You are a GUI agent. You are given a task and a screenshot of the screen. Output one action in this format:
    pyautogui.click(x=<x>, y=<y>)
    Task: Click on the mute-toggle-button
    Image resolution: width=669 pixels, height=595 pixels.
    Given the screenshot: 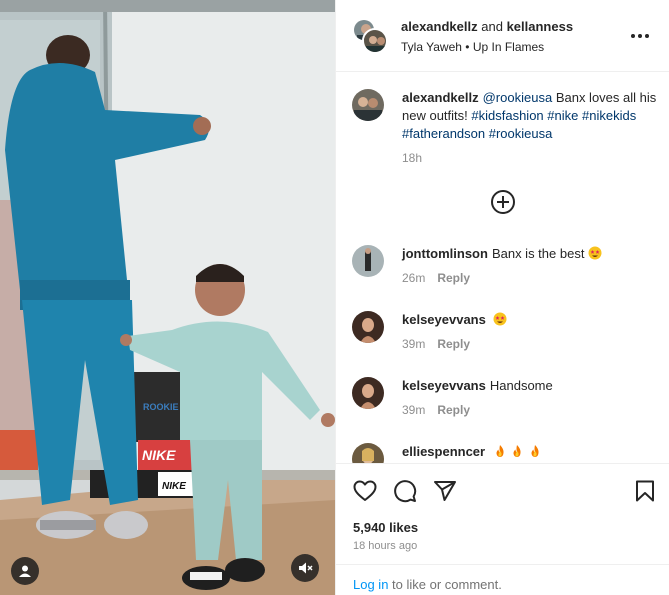 What is the action you would take?
    pyautogui.click(x=305, y=568)
    